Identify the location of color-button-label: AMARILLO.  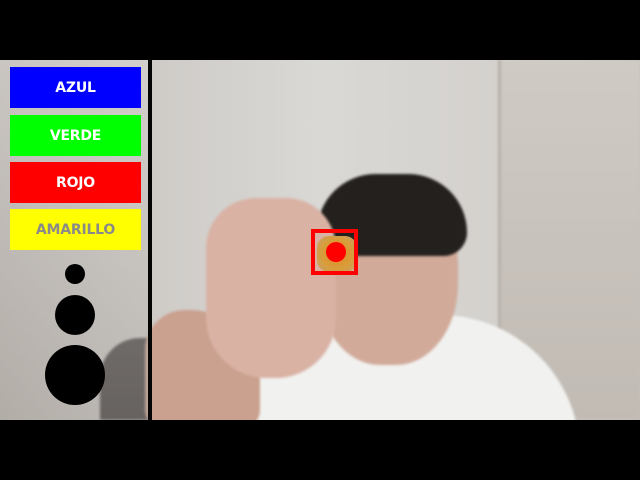
(75, 229).